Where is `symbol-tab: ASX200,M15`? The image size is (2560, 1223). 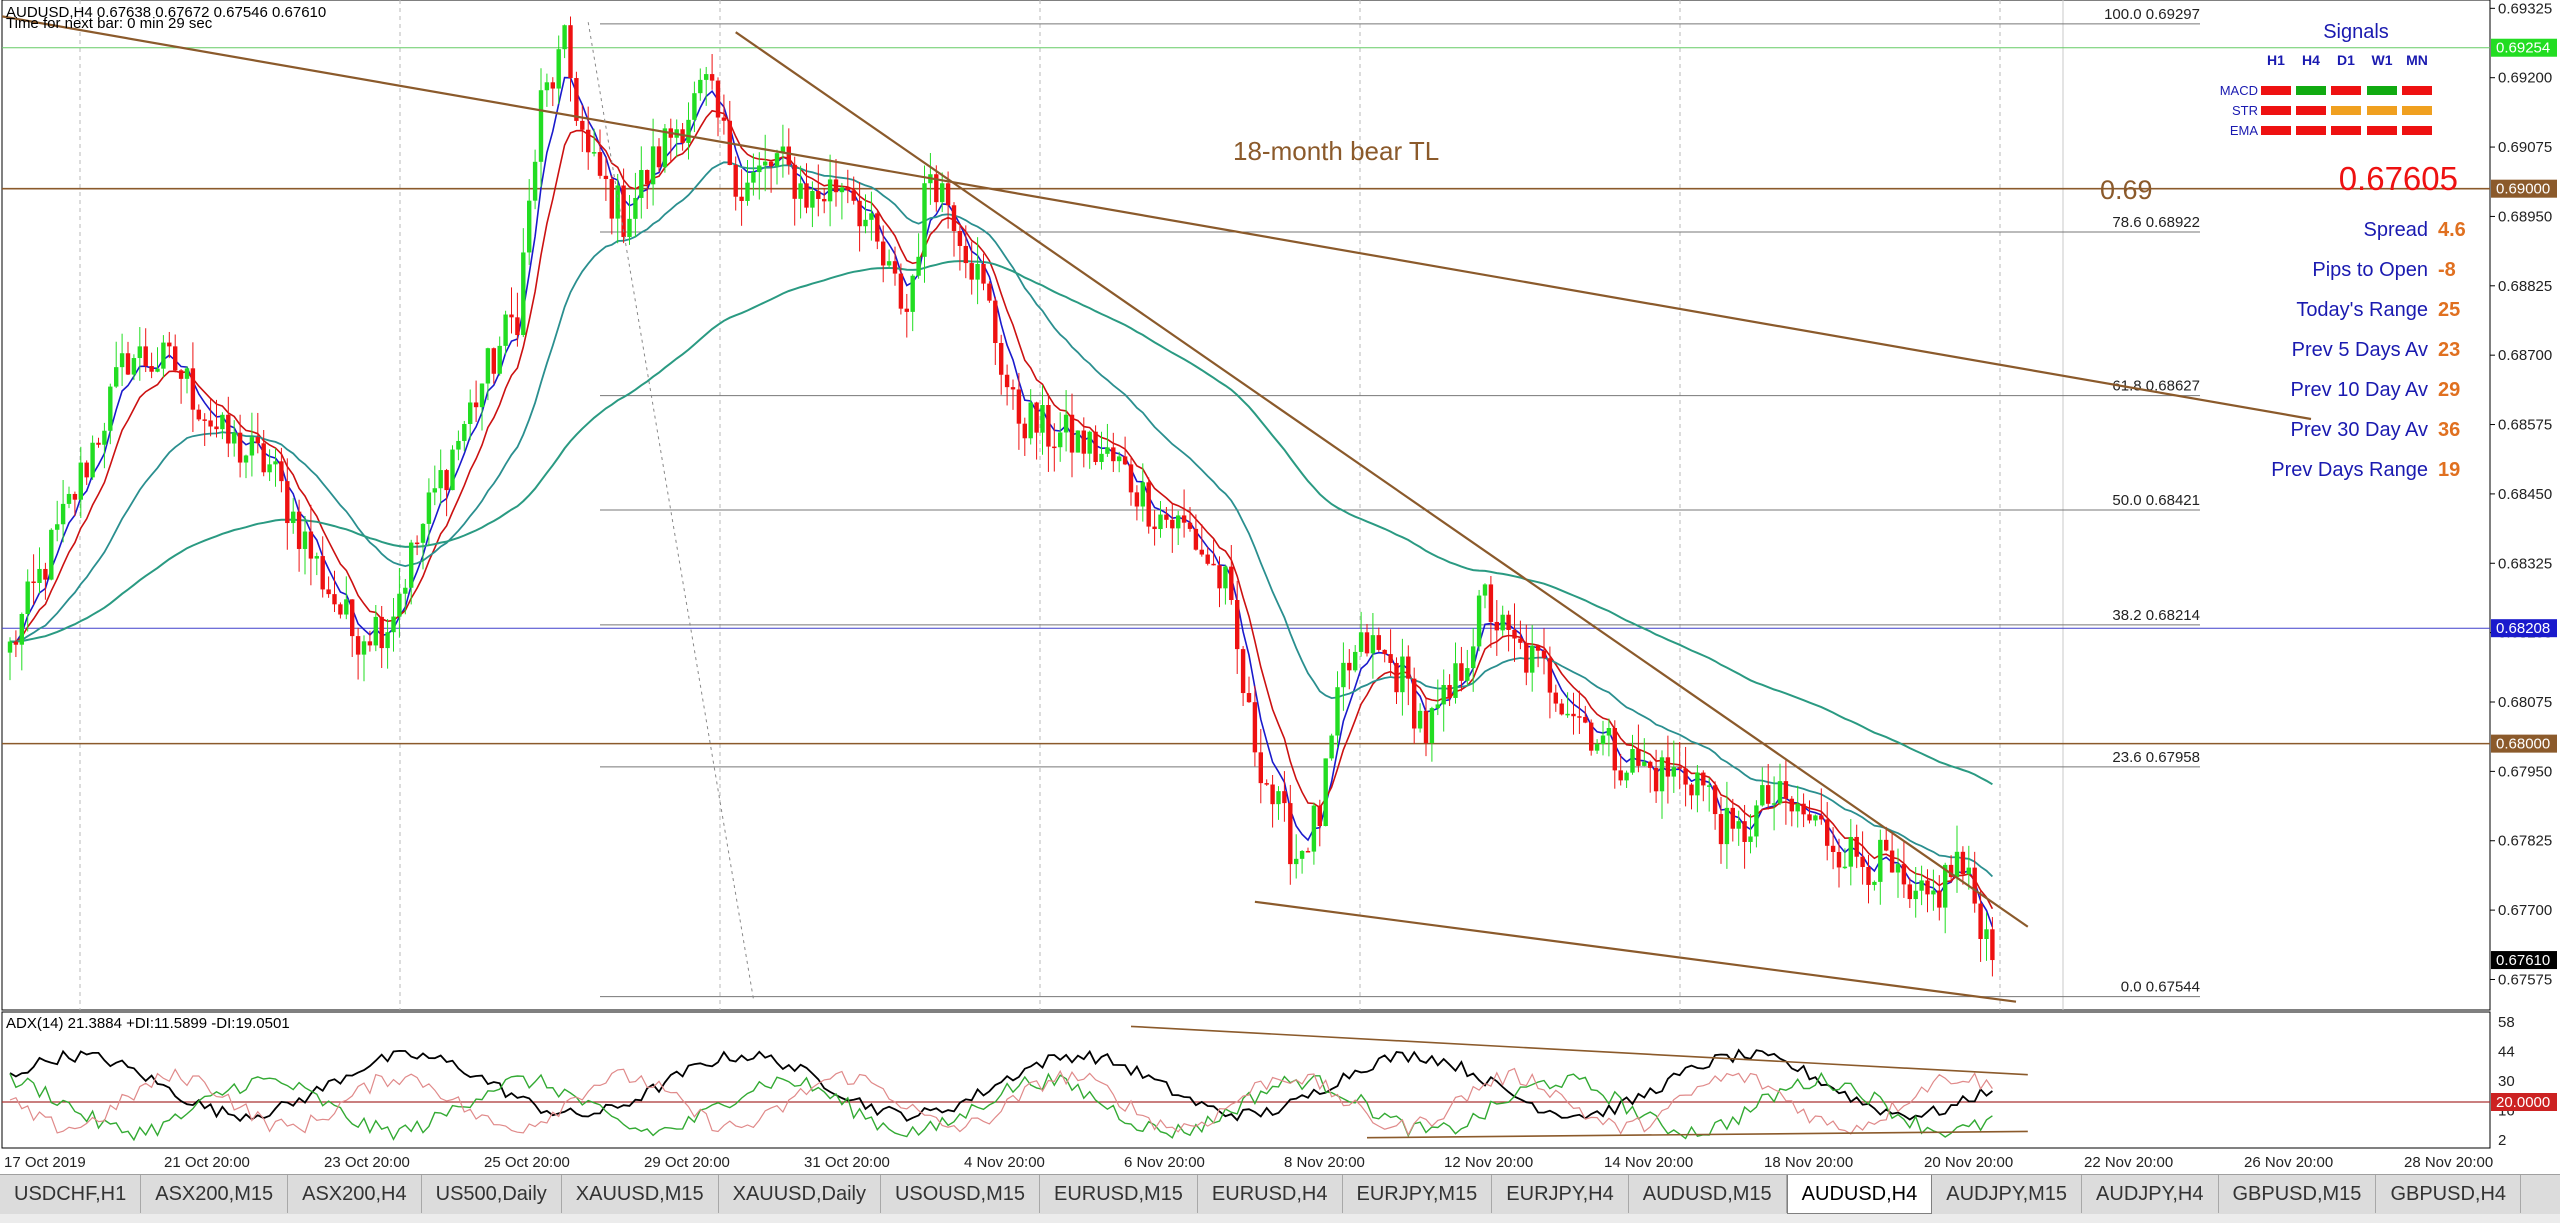 symbol-tab: ASX200,M15 is located at coordinates (215, 1194).